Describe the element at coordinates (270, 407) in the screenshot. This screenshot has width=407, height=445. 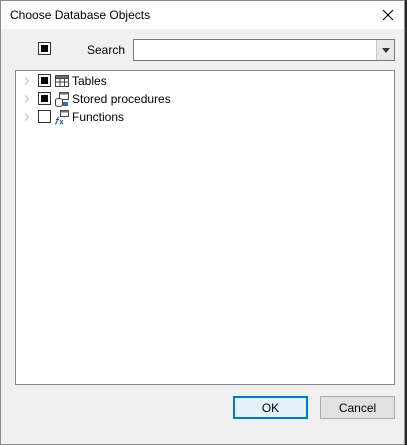
I see `ok-button: OK` at that location.